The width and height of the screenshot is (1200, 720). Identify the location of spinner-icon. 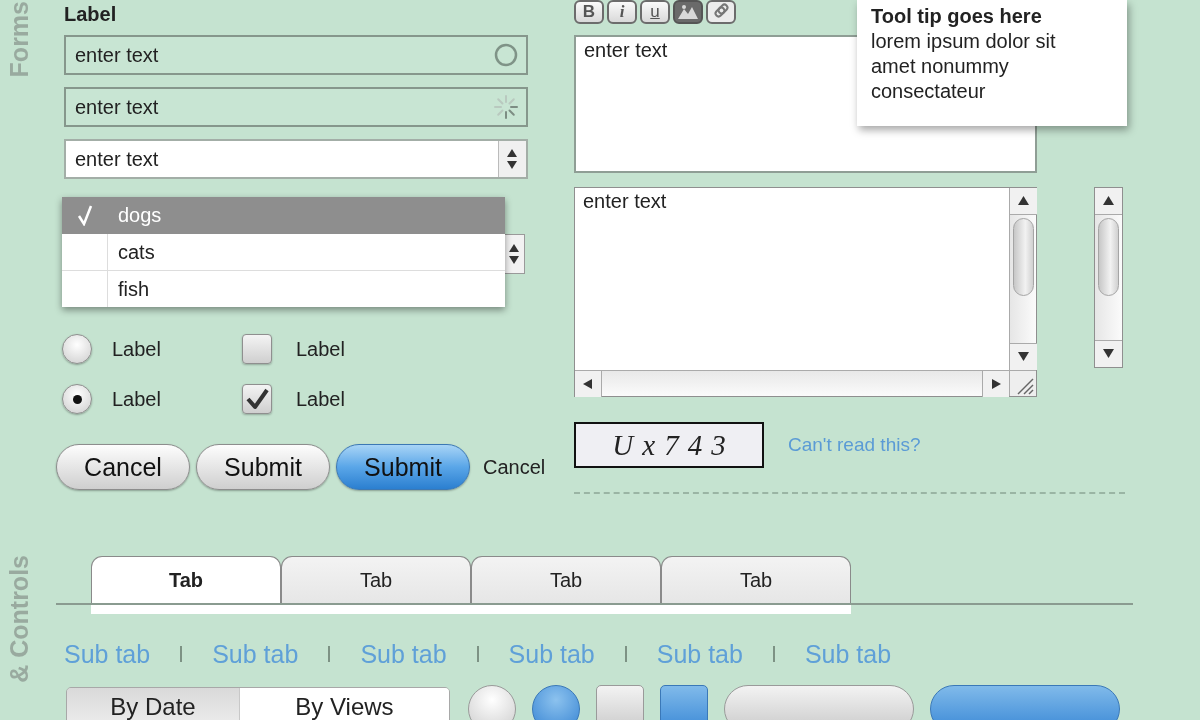
(506, 107).